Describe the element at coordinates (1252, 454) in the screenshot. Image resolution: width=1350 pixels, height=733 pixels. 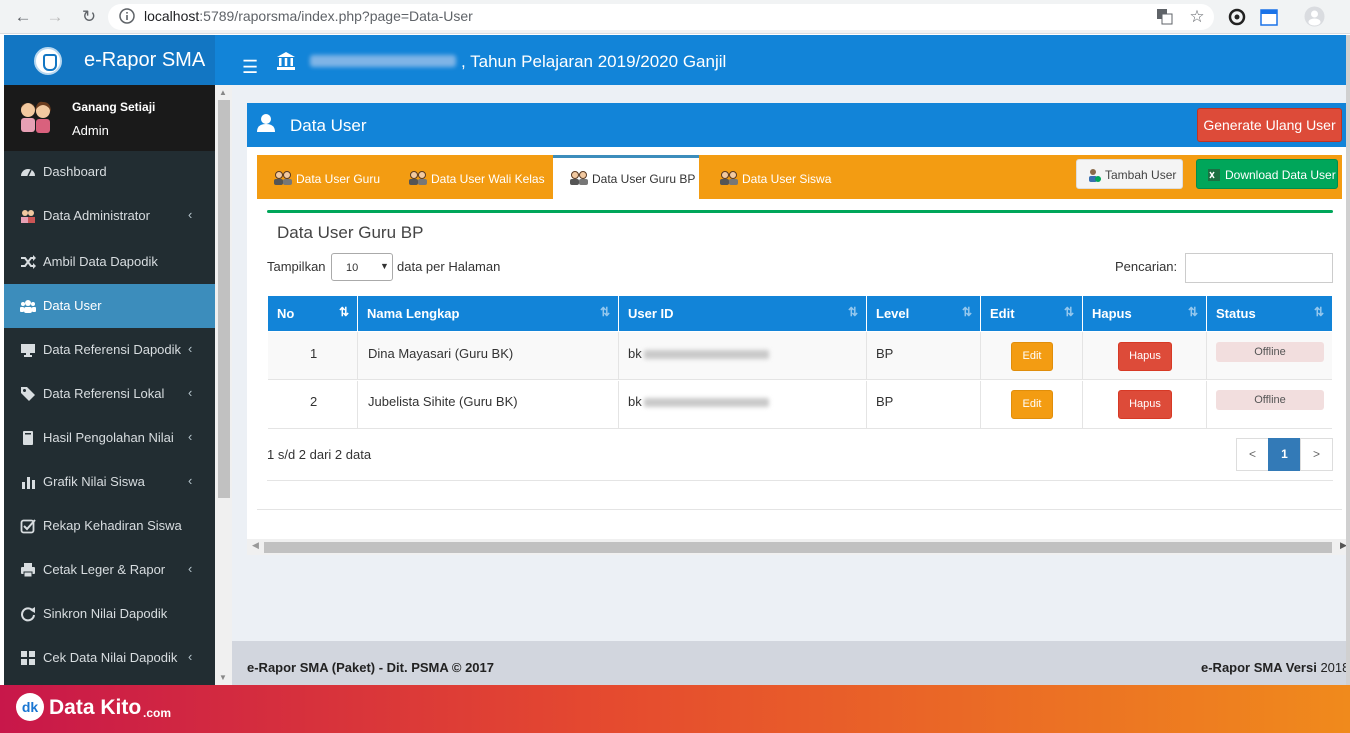
I see `pagination-prev: <` at that location.